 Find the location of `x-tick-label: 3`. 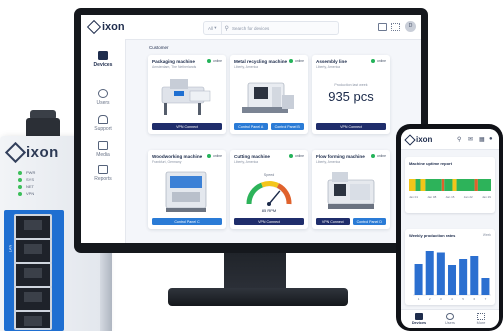

x-tick-label: 3 is located at coordinates (441, 299).